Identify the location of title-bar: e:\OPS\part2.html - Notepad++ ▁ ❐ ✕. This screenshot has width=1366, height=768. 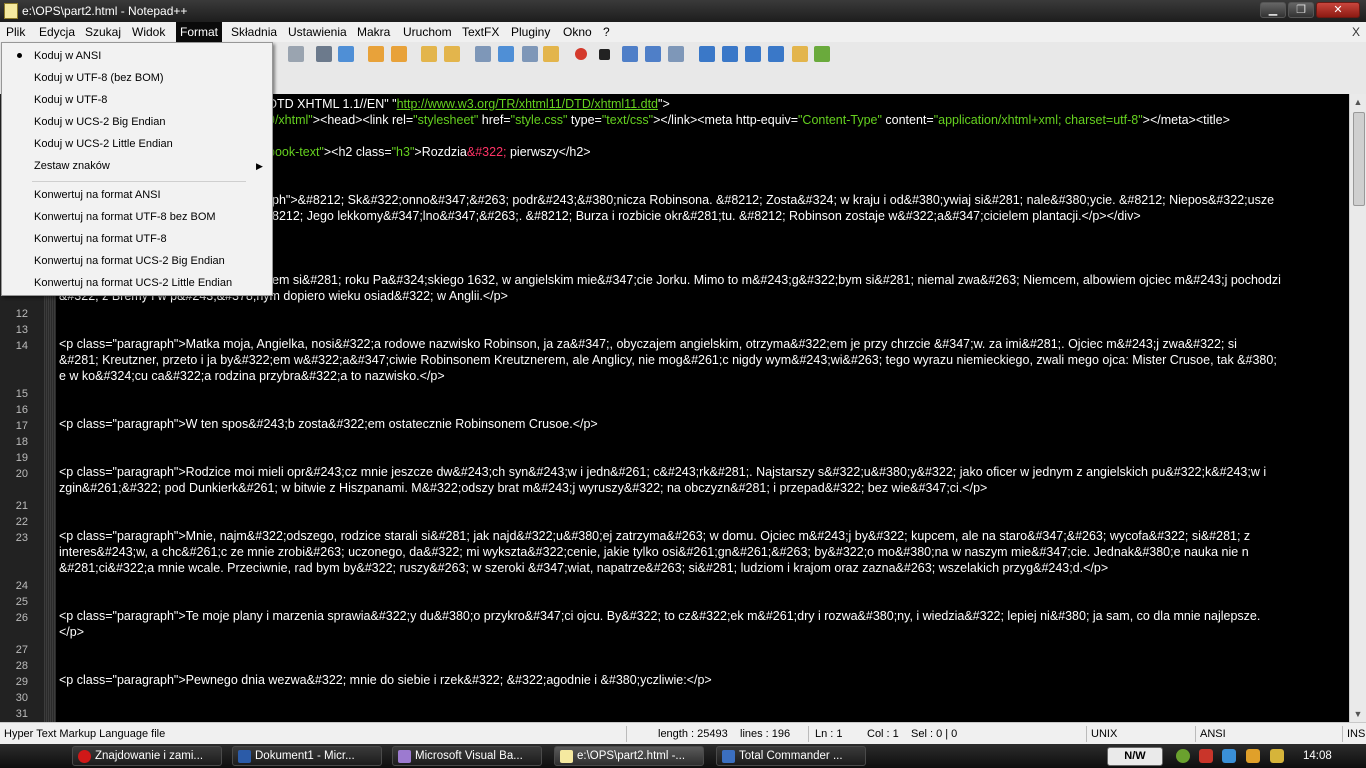
(683, 11).